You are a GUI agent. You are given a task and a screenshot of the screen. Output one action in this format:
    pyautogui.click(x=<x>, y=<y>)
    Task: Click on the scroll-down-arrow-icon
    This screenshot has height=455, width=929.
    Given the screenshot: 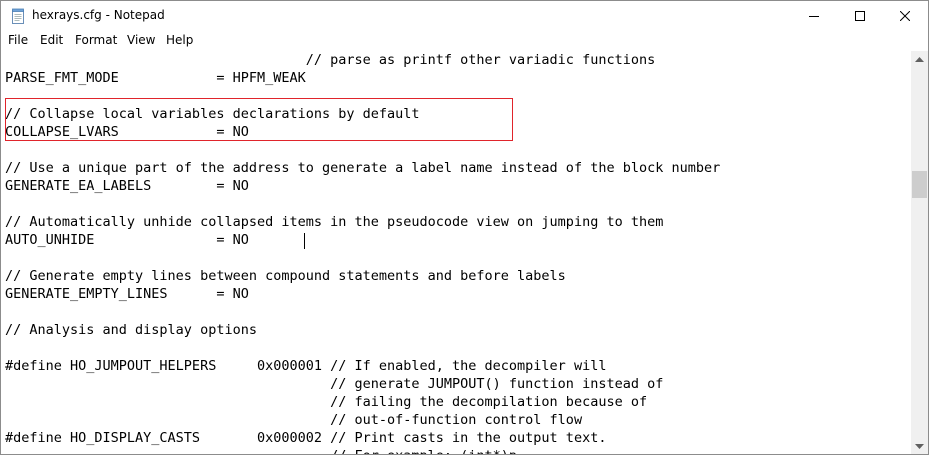 What is the action you would take?
    pyautogui.click(x=919, y=446)
    